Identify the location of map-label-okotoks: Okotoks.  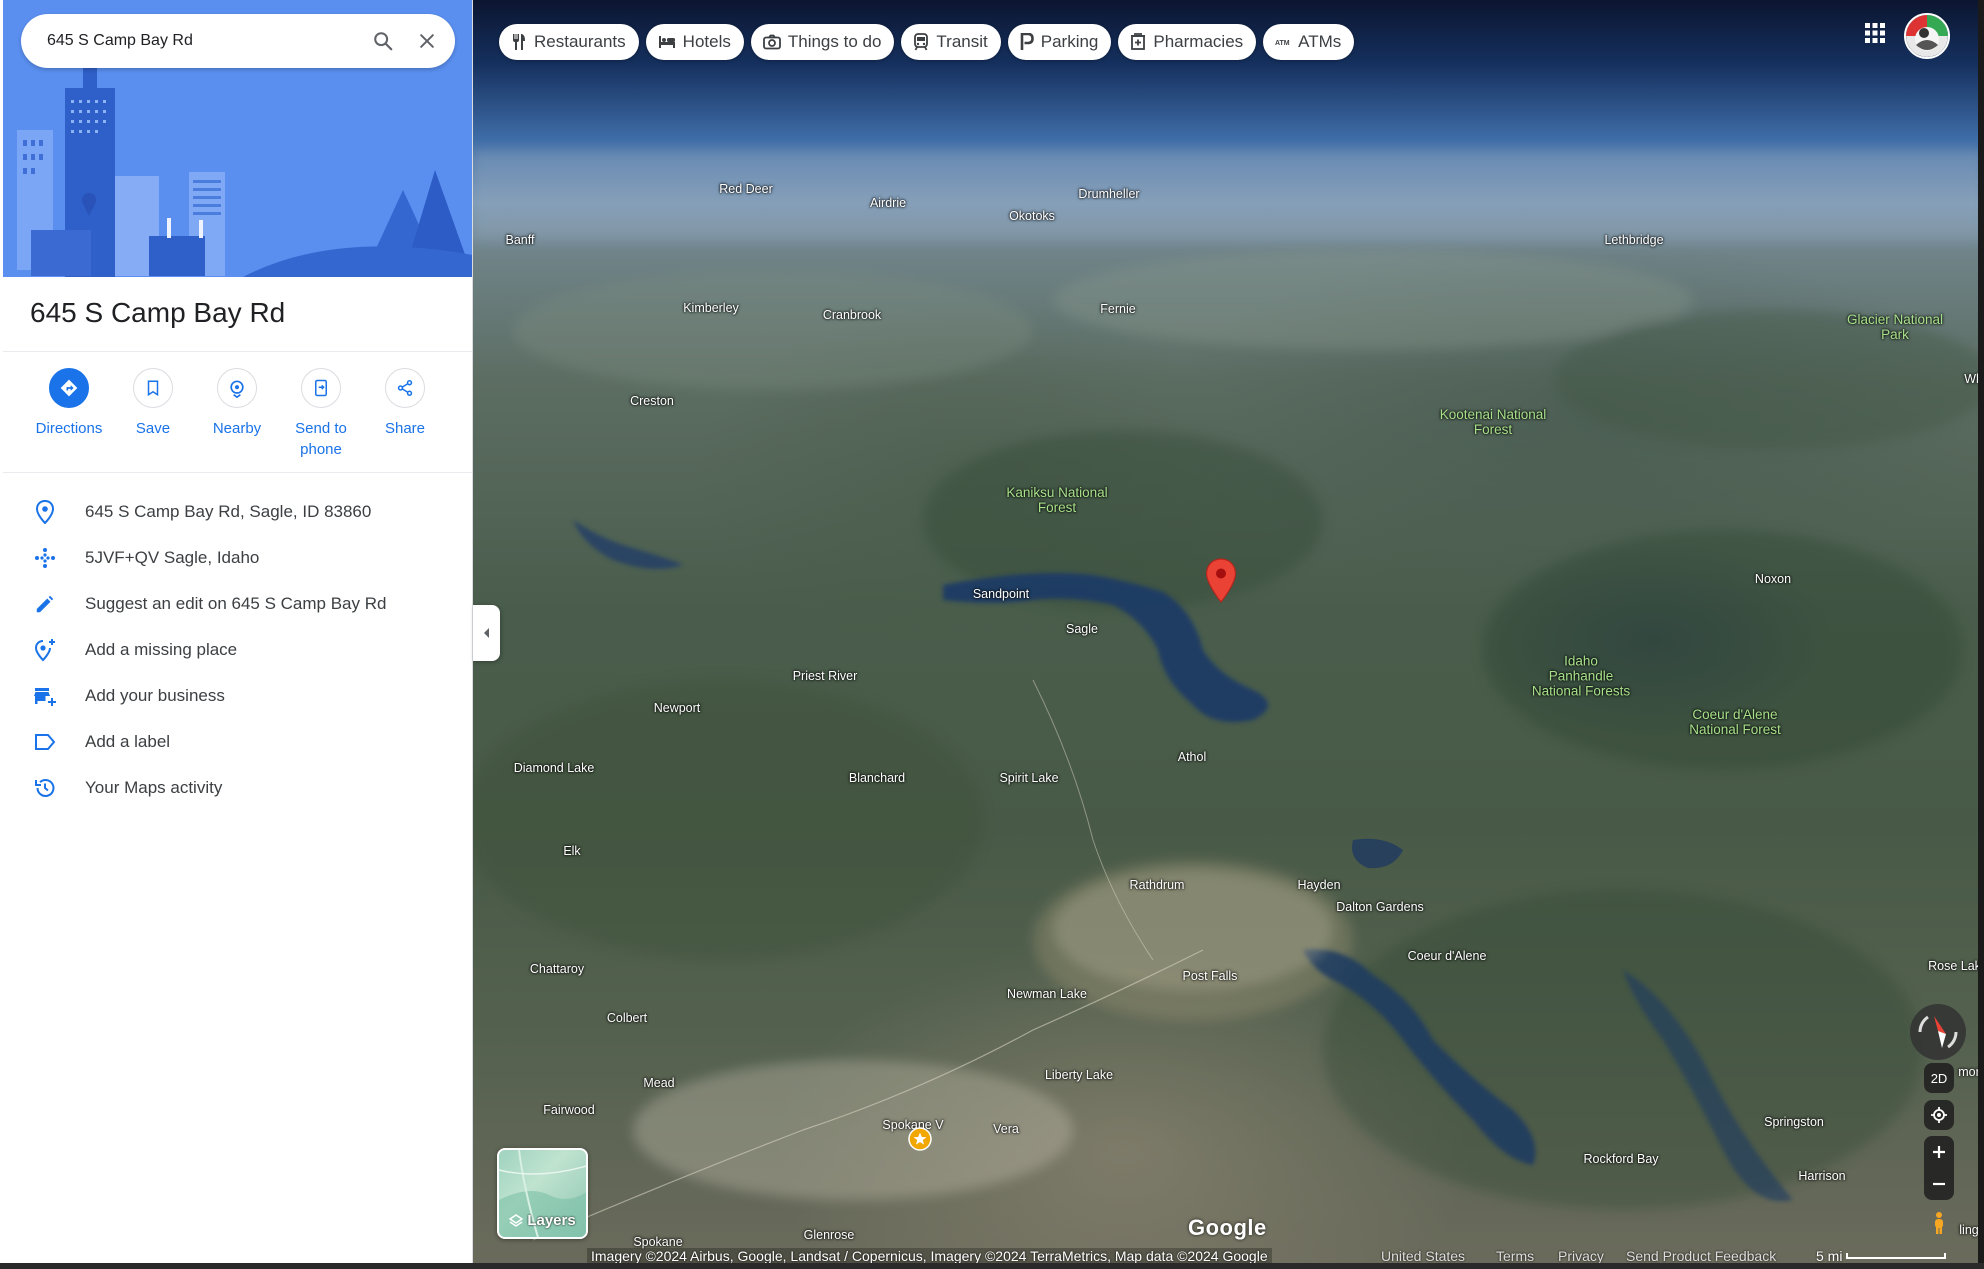
(1032, 216).